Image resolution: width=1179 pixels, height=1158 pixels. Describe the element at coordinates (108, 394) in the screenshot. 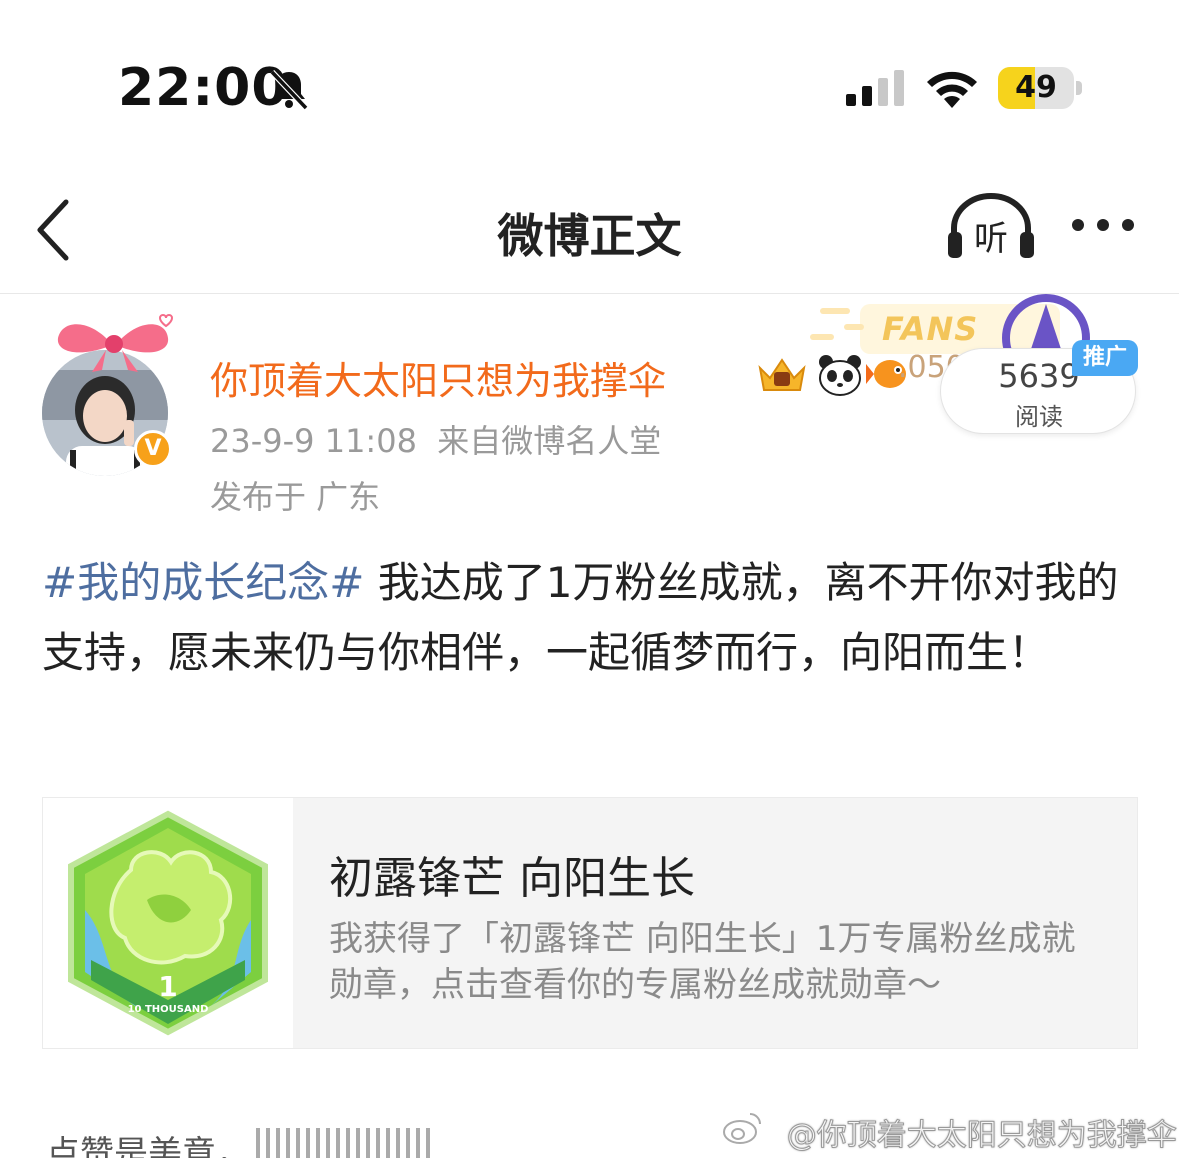

I see `author-avatar-group: V` at that location.